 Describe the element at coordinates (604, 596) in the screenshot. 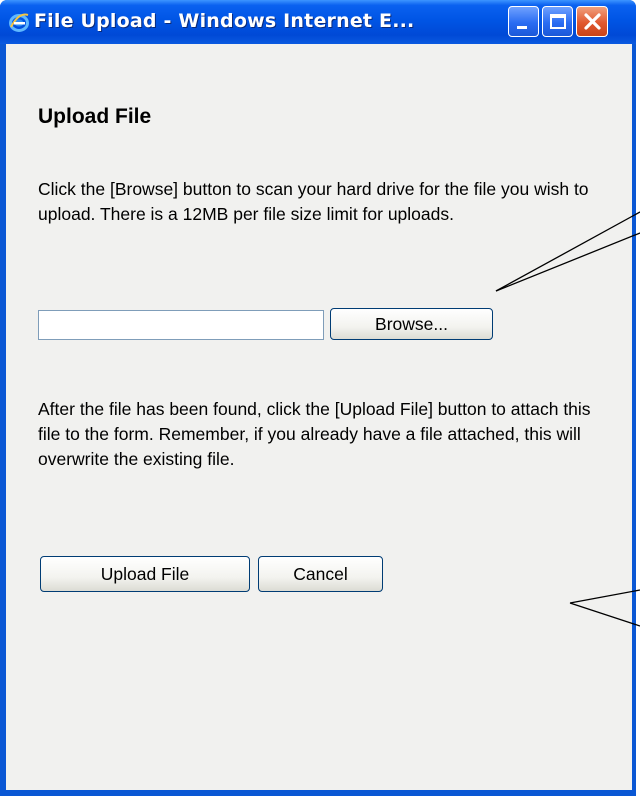

I see `callout-line-buttons` at that location.